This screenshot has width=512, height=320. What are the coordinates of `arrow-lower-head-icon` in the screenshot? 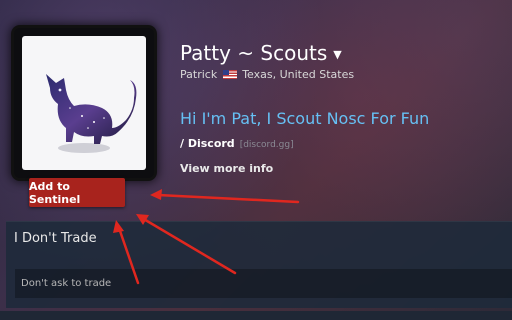 It's located at (118, 226).